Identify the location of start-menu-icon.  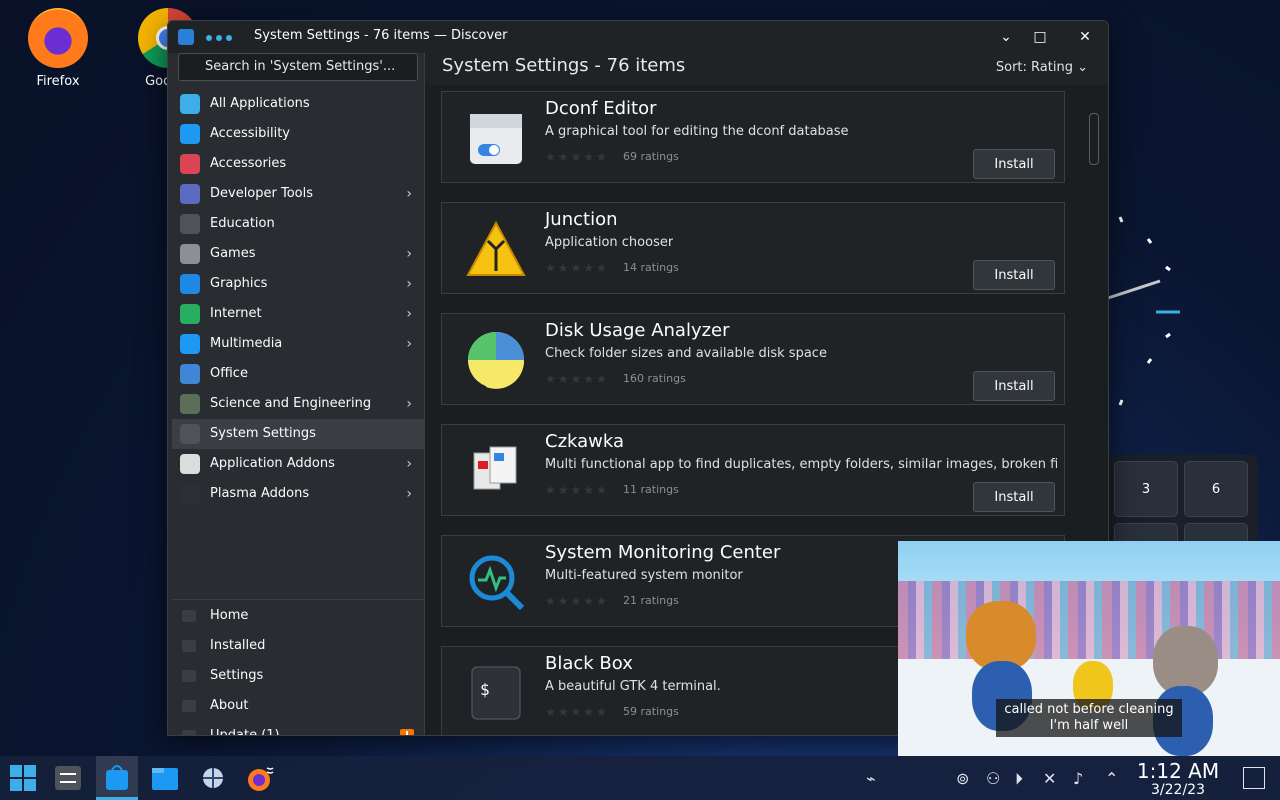
(23, 778).